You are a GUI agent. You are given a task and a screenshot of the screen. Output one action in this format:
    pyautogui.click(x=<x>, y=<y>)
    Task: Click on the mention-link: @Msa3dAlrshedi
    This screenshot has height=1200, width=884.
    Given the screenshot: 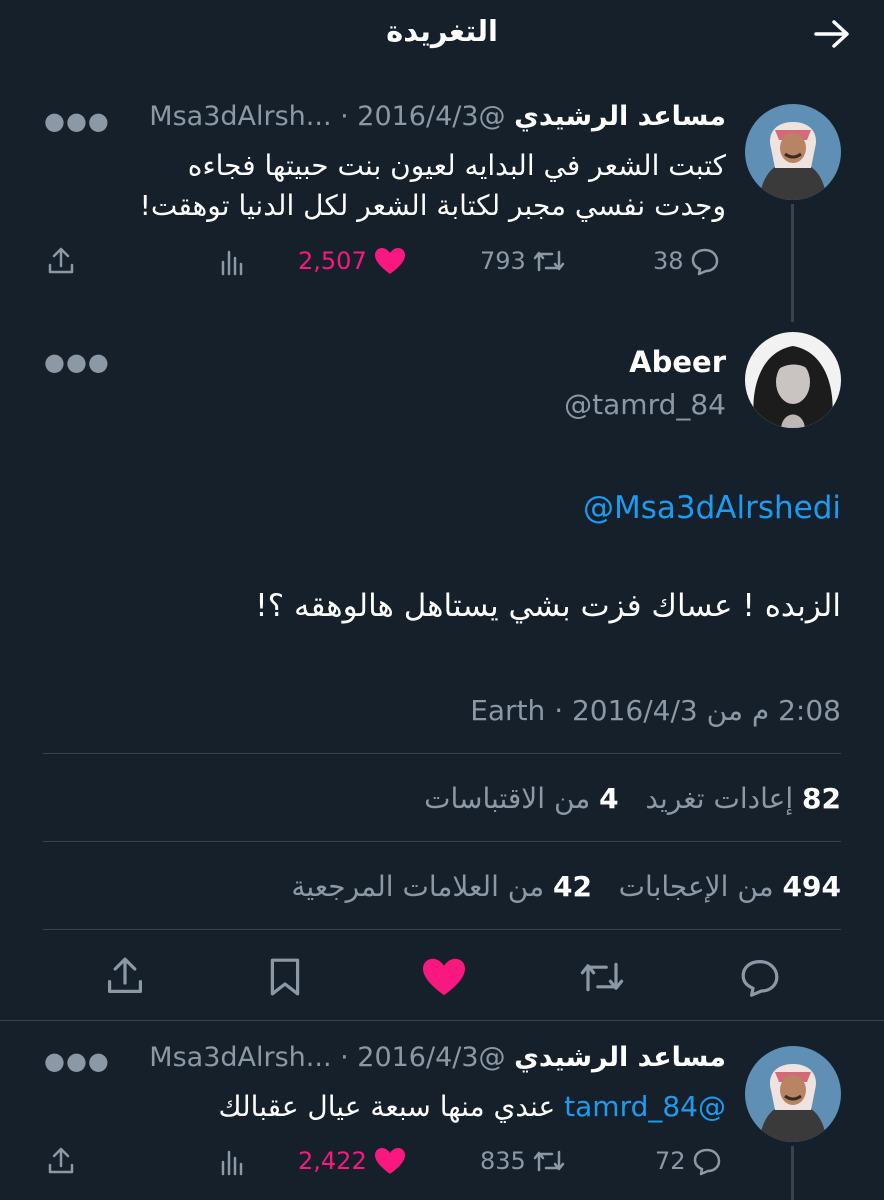 What is the action you would take?
    pyautogui.click(x=712, y=508)
    